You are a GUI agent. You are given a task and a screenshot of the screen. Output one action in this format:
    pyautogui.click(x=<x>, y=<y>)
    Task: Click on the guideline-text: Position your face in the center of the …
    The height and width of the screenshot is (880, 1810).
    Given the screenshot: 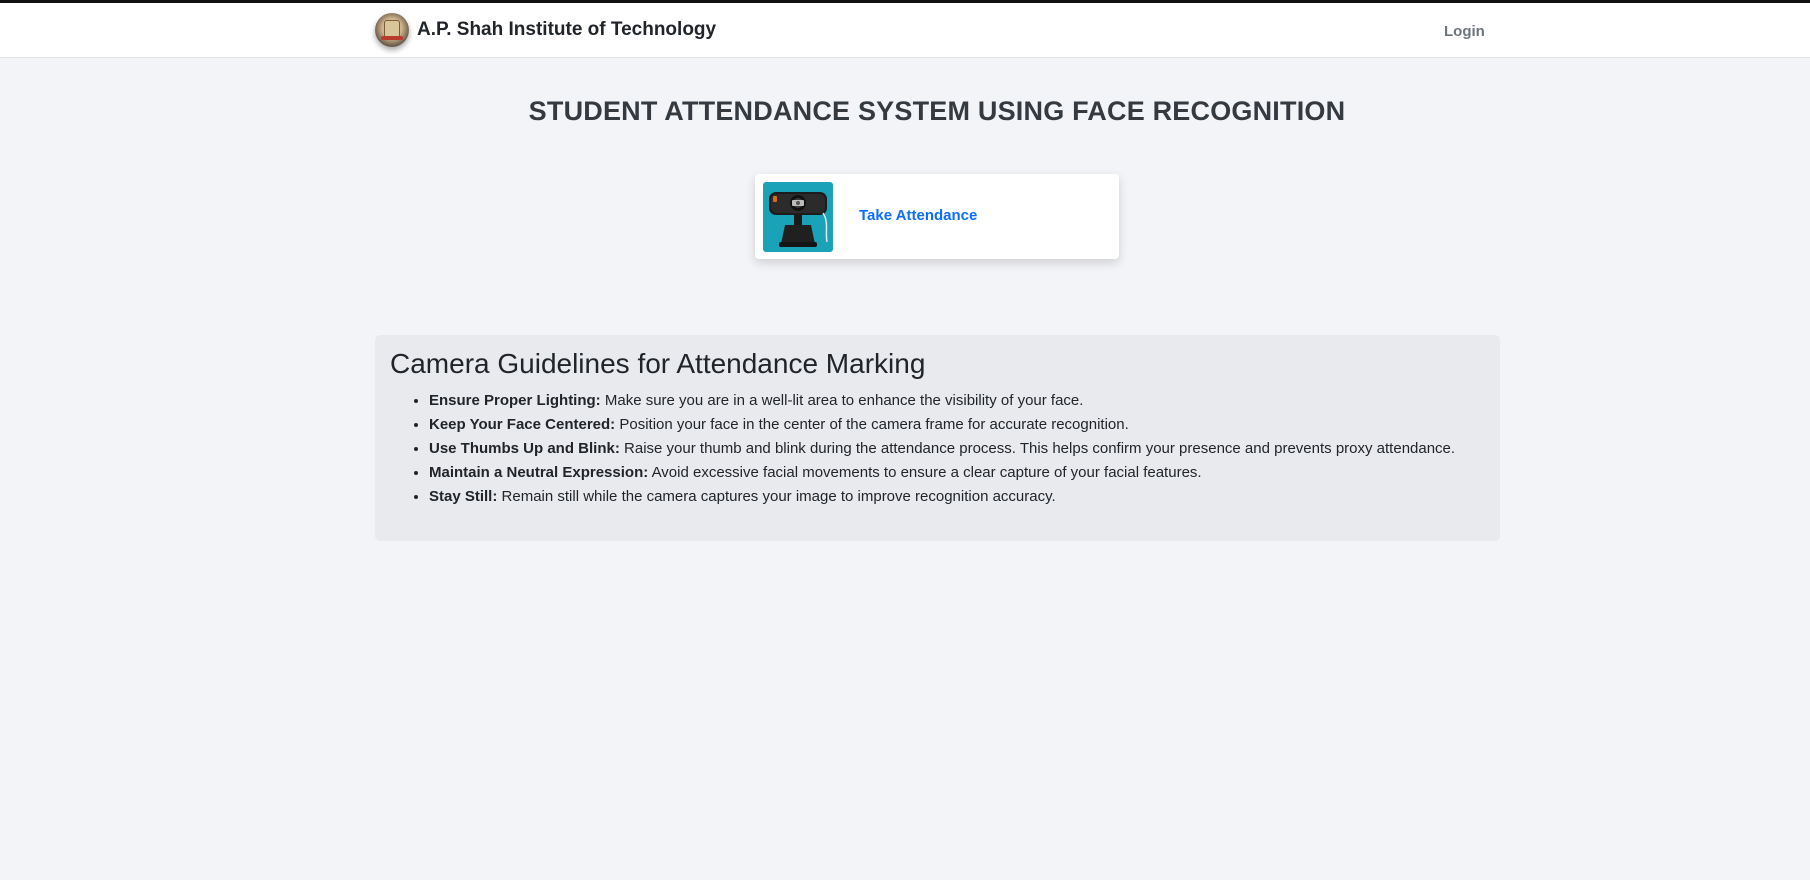 What is the action you would take?
    pyautogui.click(x=874, y=424)
    